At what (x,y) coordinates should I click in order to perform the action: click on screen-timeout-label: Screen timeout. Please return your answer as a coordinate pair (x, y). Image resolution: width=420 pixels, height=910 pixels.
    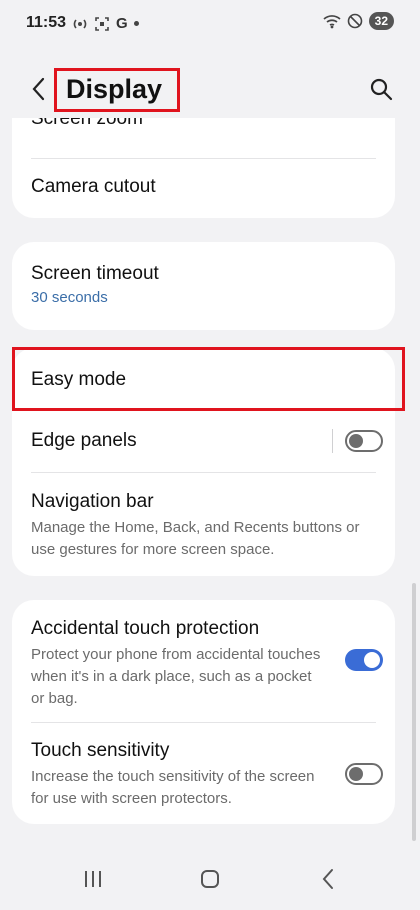
    Looking at the image, I should click on (95, 273).